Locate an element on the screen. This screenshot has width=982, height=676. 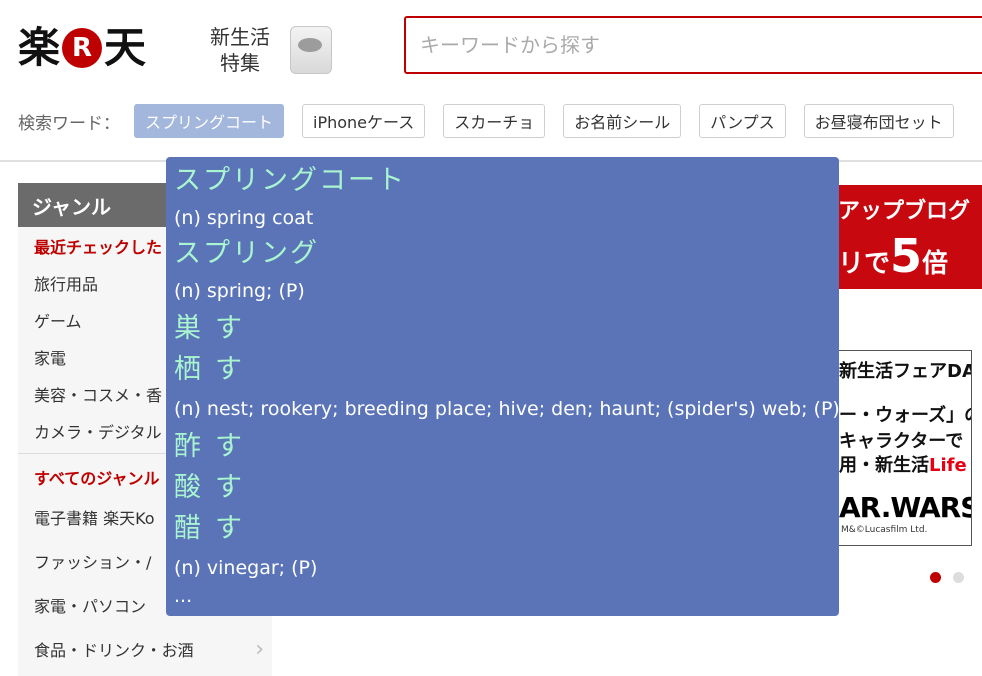
rakuten-logo: 楽 R 天 is located at coordinates (82, 48).